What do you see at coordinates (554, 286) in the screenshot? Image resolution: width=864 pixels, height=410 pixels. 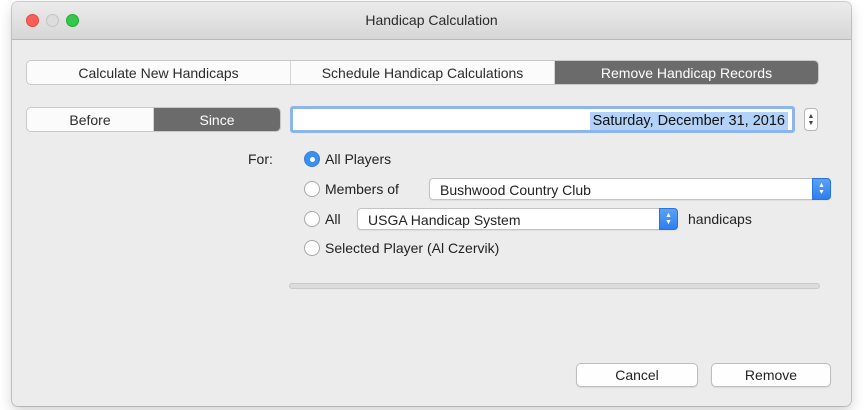 I see `progress-bar` at bounding box center [554, 286].